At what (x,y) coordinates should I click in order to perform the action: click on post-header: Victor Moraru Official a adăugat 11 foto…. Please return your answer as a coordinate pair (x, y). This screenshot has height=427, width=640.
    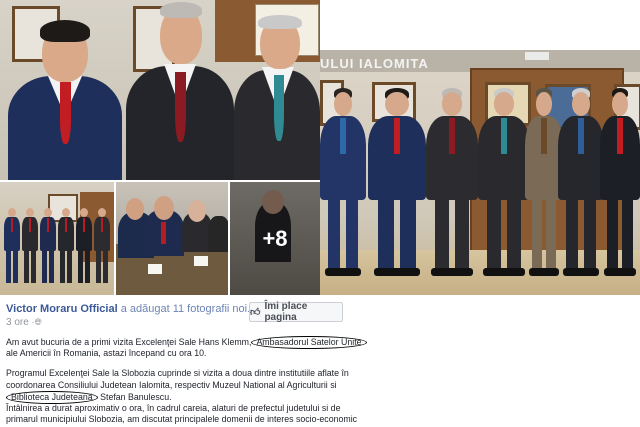
    Looking at the image, I should click on (128, 309).